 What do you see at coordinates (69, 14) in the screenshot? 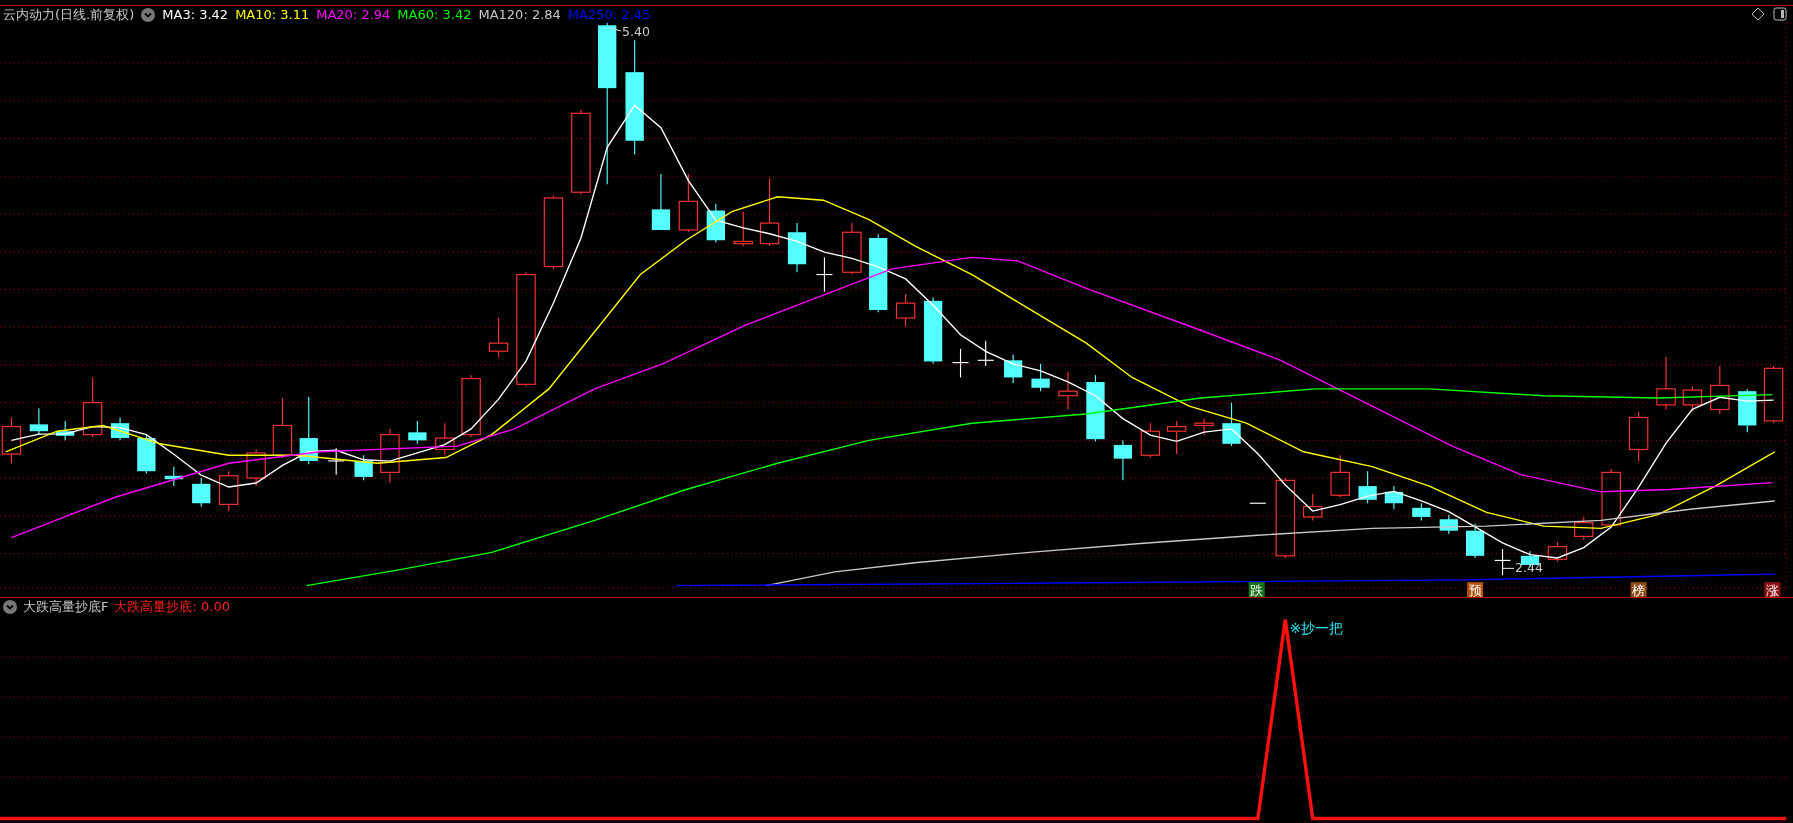
I see `stock-title: 云内动力(日线.前复权)` at bounding box center [69, 14].